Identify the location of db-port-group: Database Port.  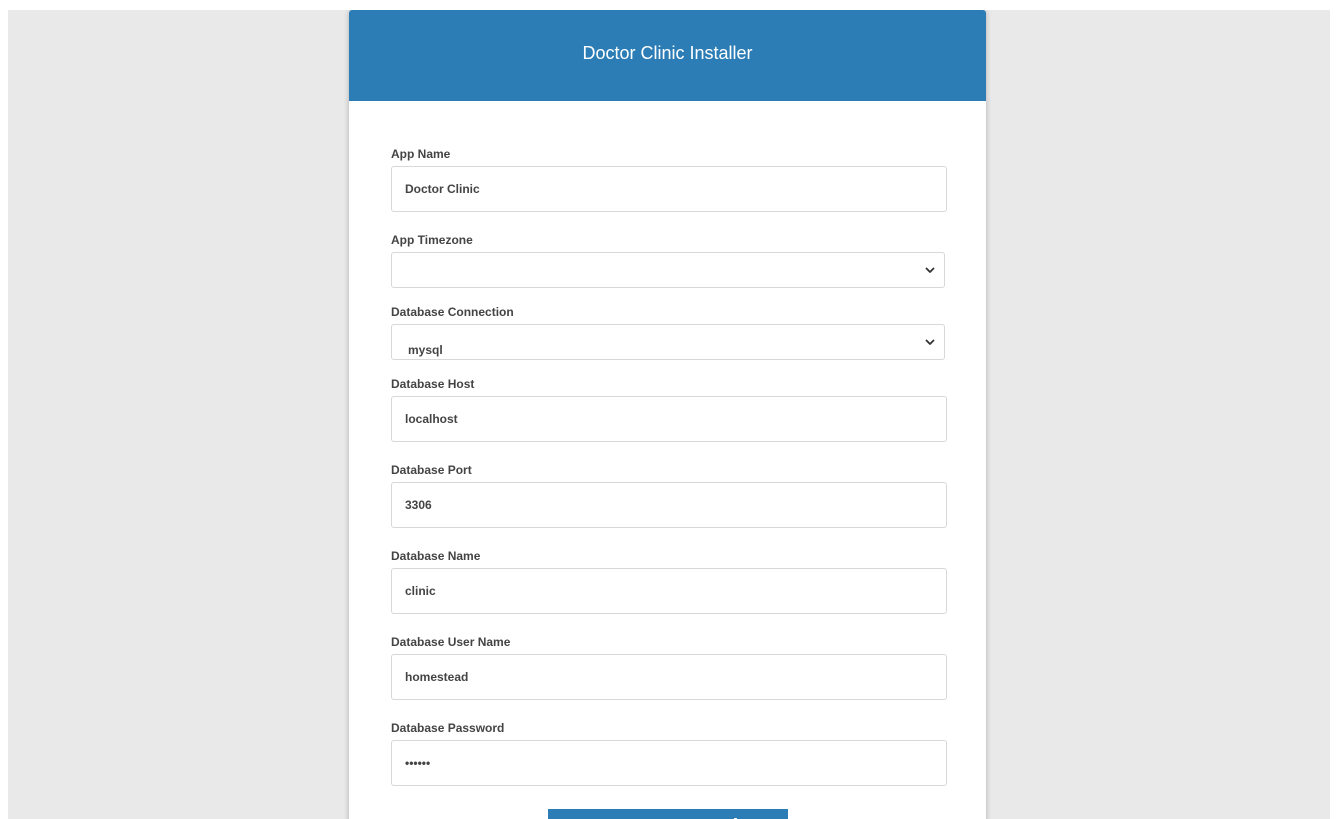
(669, 495).